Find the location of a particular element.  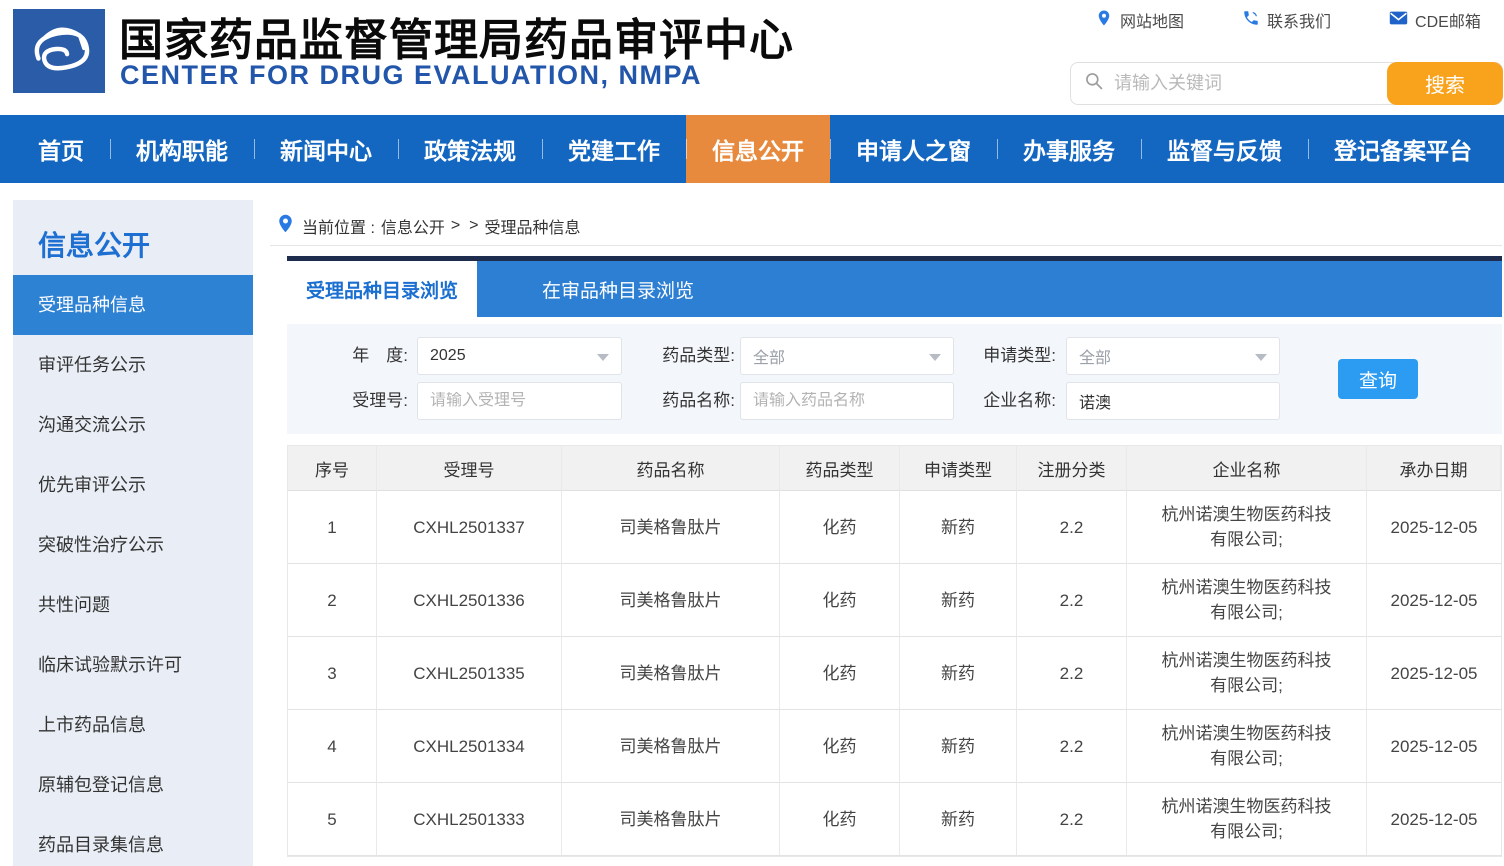

breadcrumb-home: 信息公开 is located at coordinates (413, 226).